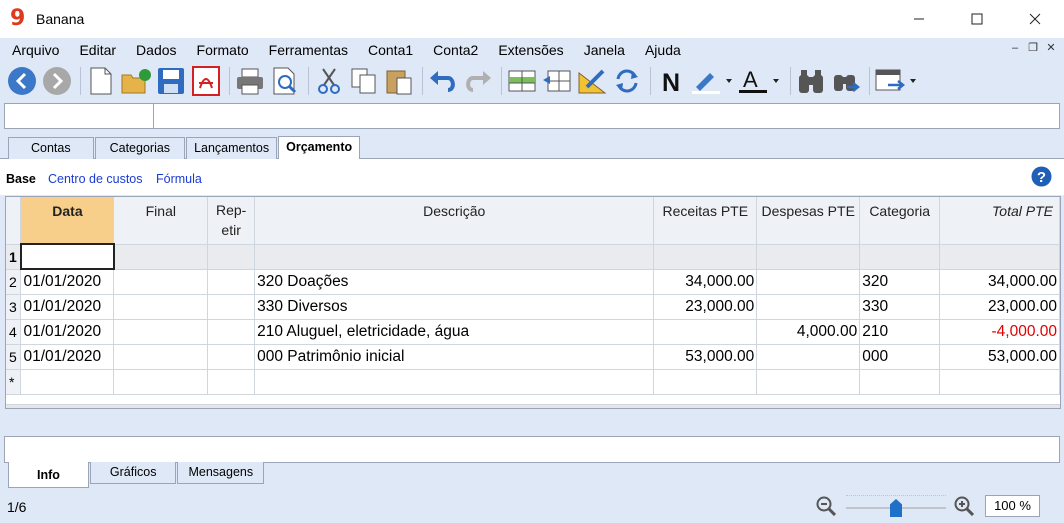 This screenshot has height=523, width=1064. What do you see at coordinates (900, 282) in the screenshot?
I see `cell-categoria: 320` at bounding box center [900, 282].